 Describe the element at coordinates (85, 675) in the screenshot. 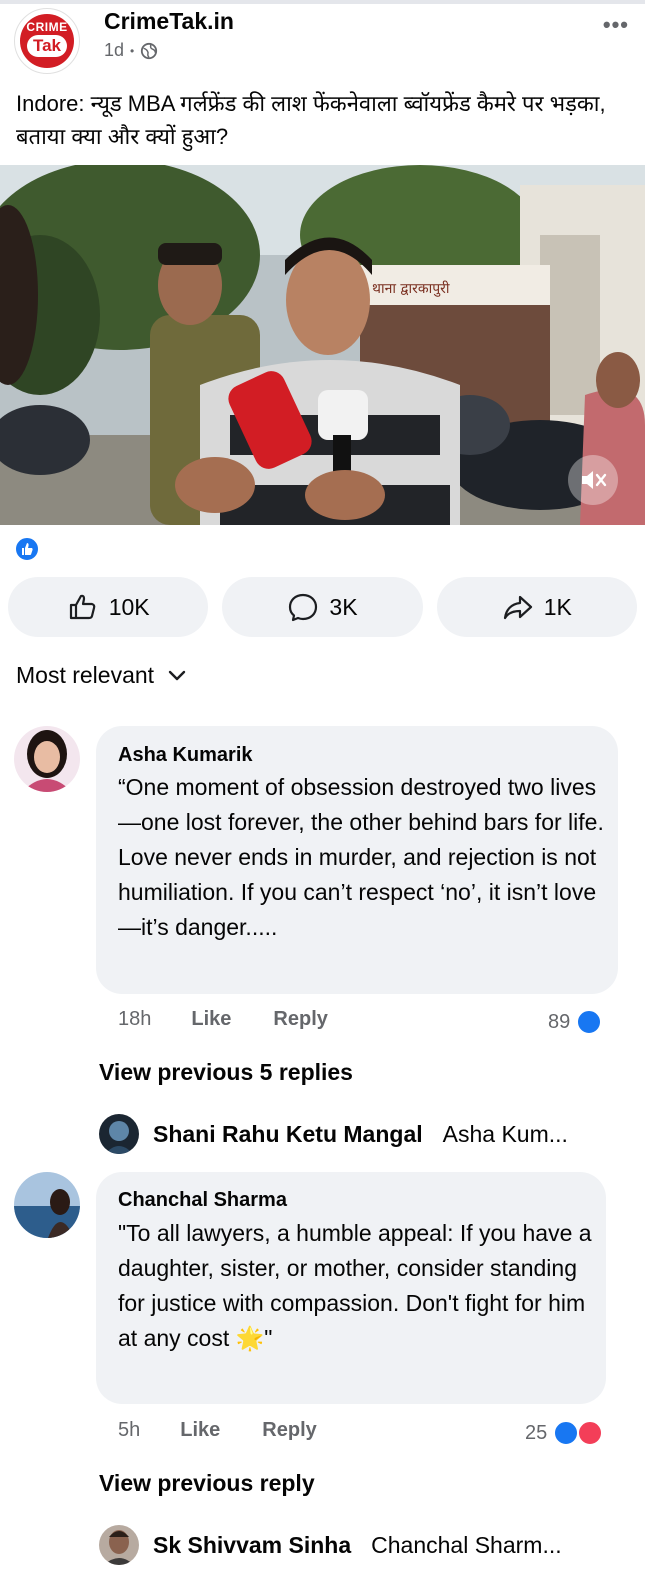

I see `sort-label: Most relevant` at that location.